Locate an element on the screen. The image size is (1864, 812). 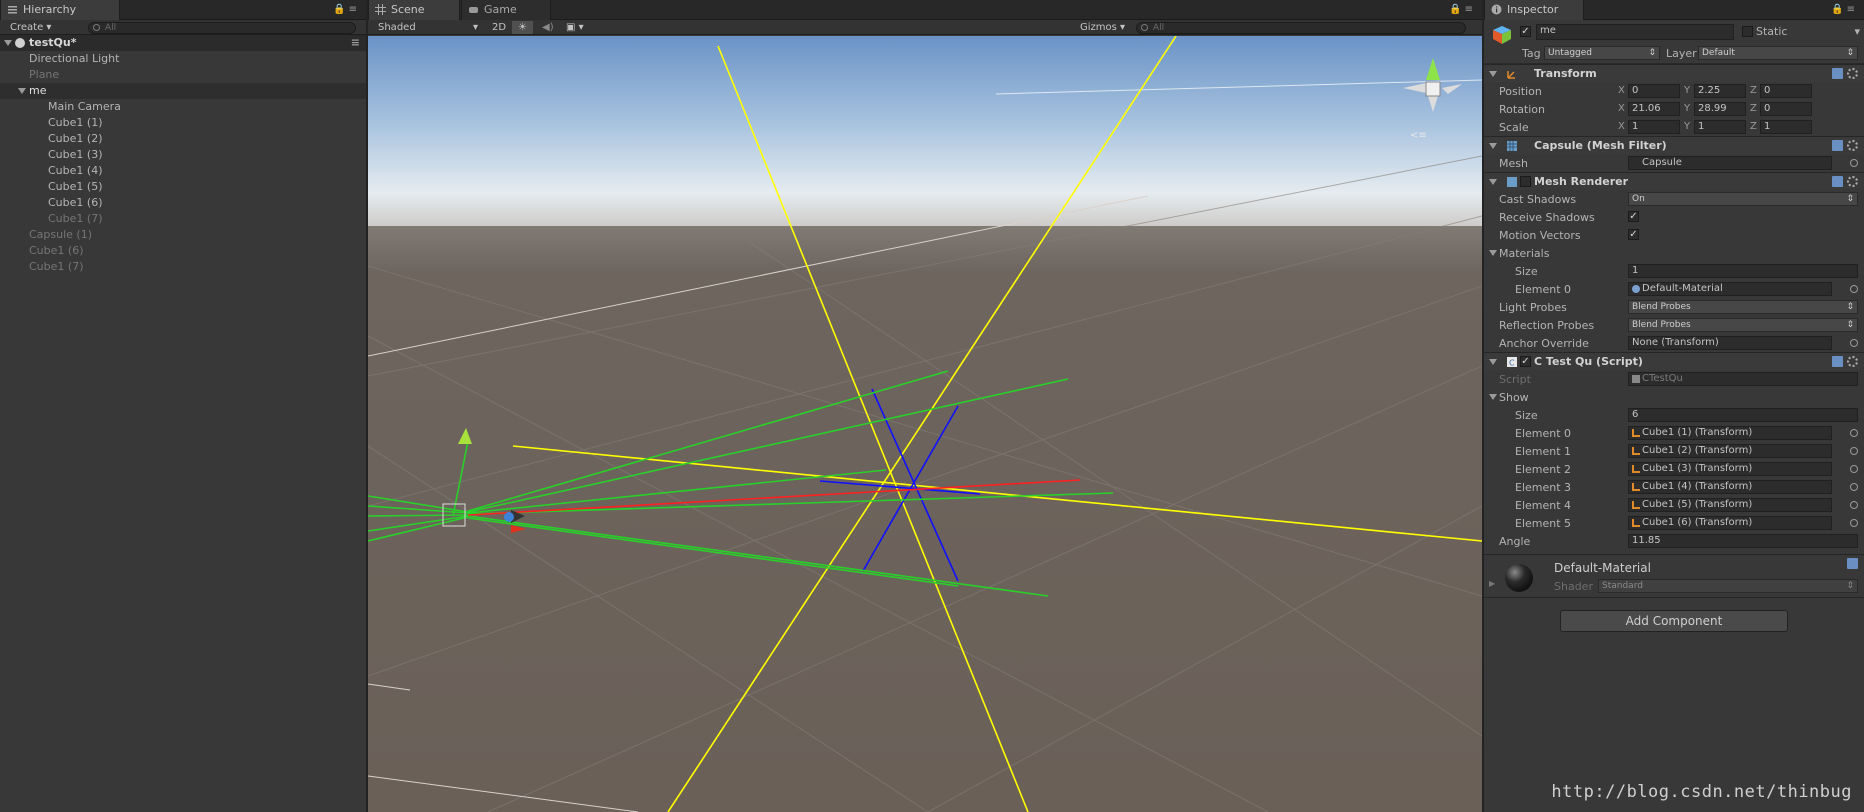
position-z-field: 0 is located at coordinates (1786, 91).